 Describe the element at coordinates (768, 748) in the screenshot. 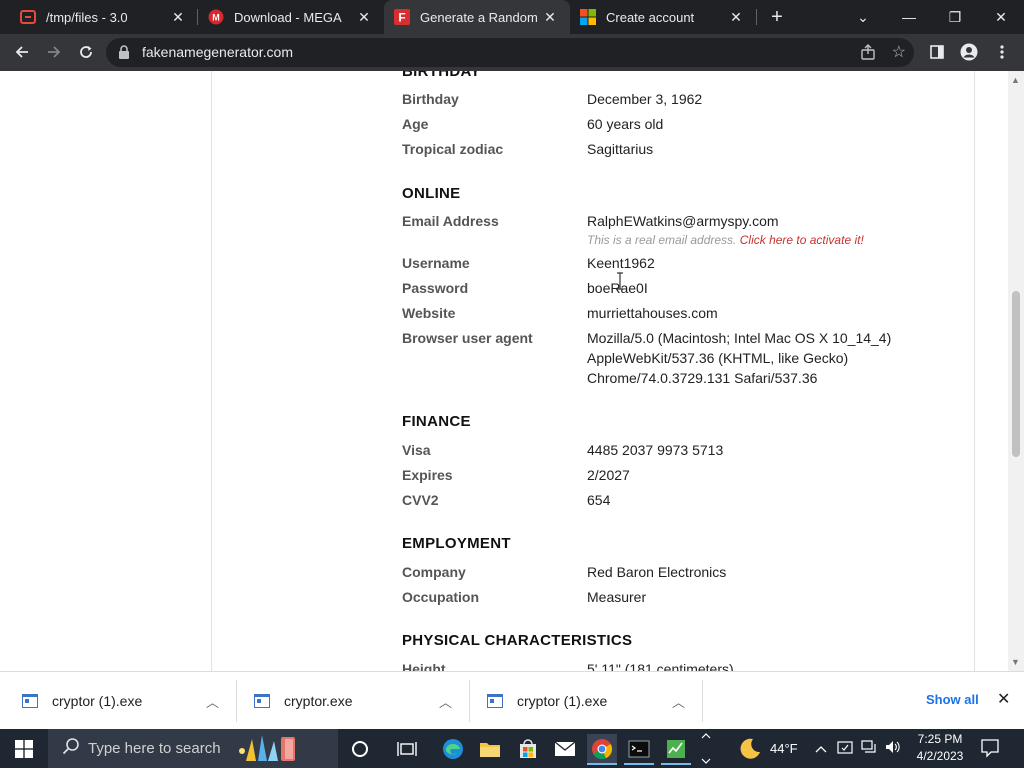

I see `weather-widget: 44°F` at that location.